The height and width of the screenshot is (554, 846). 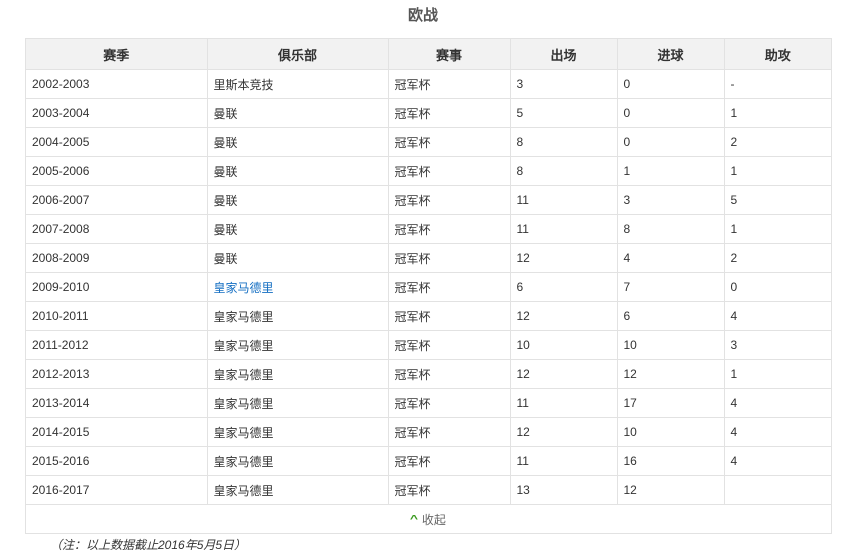 What do you see at coordinates (777, 287) in the screenshot?
I see `cell-assists: 0` at bounding box center [777, 287].